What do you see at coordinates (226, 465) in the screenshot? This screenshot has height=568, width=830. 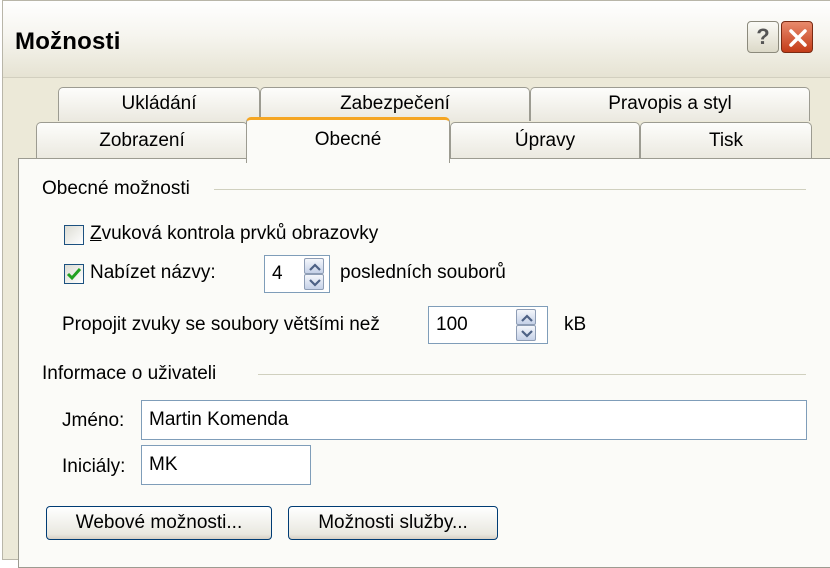 I see `initials-input: MK` at bounding box center [226, 465].